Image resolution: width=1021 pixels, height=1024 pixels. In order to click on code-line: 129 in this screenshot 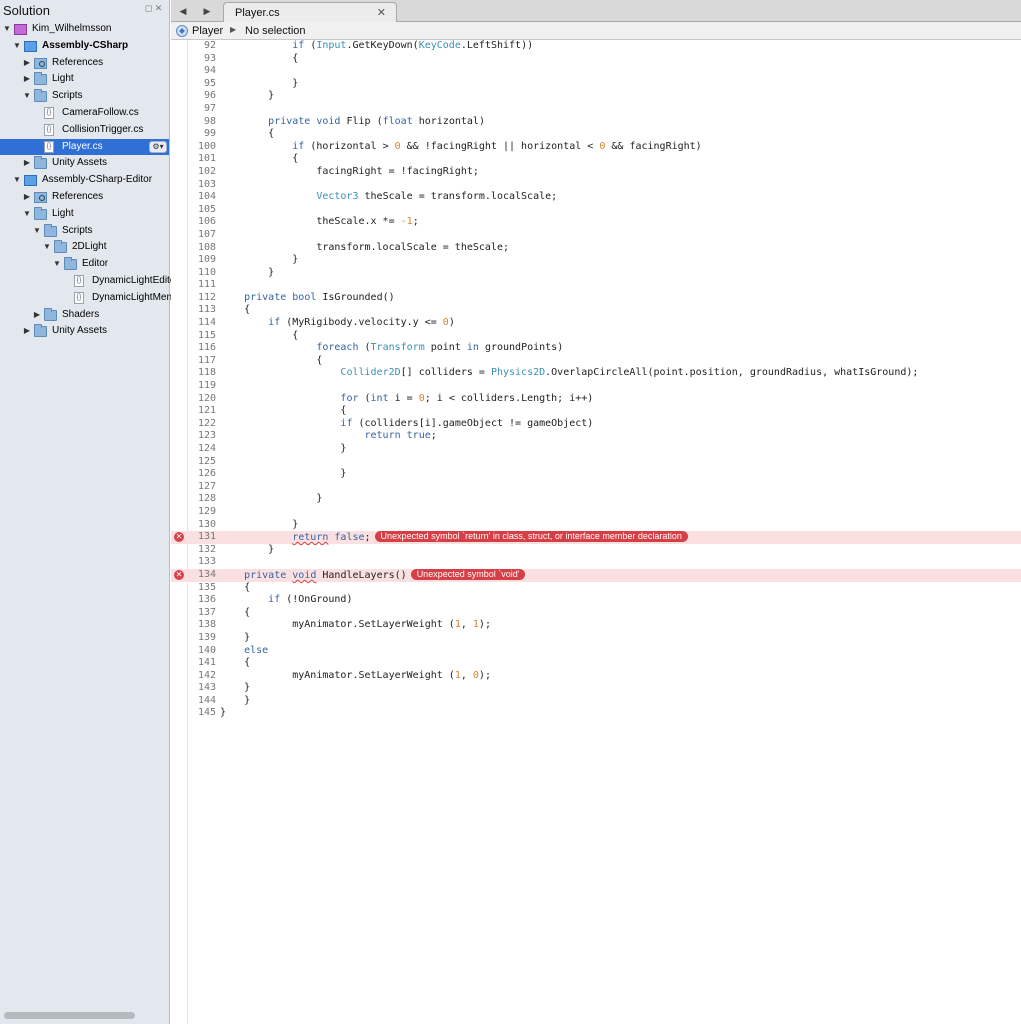, I will do `click(596, 512)`.